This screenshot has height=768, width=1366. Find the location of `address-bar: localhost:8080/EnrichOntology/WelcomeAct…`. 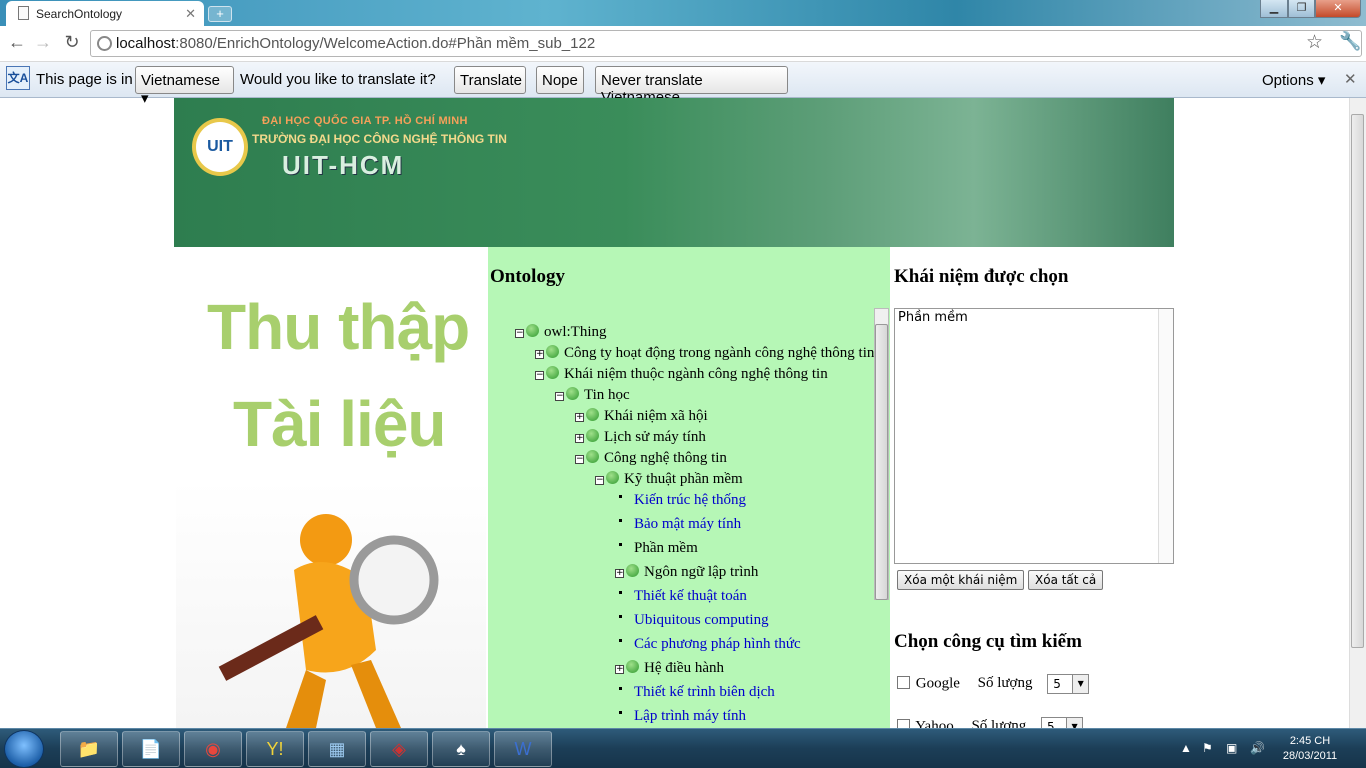

address-bar: localhost:8080/EnrichOntology/WelcomeAct… is located at coordinates (726, 43).